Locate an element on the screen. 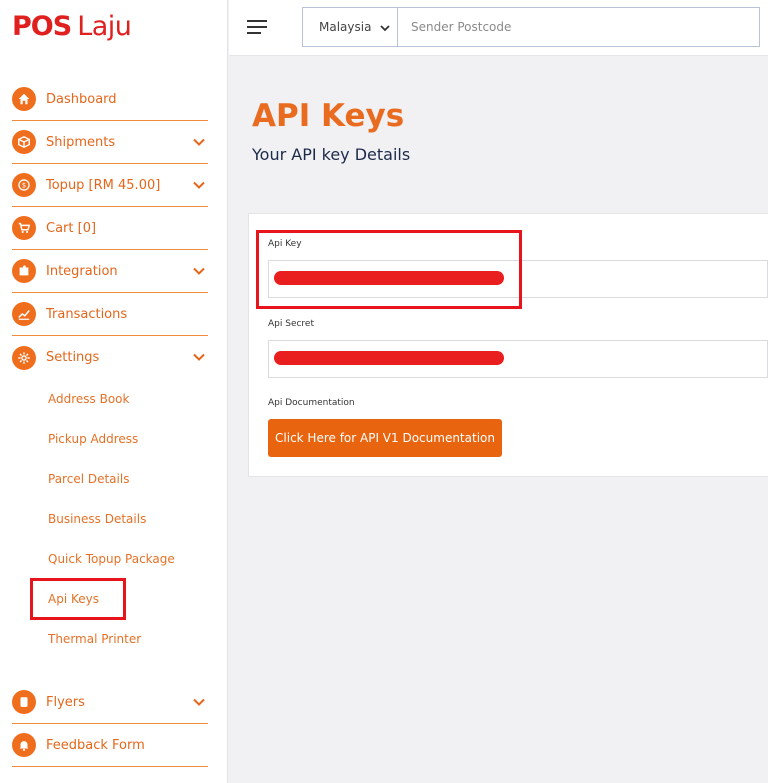  sidebar-item-flyers: Flyers is located at coordinates (110, 702).